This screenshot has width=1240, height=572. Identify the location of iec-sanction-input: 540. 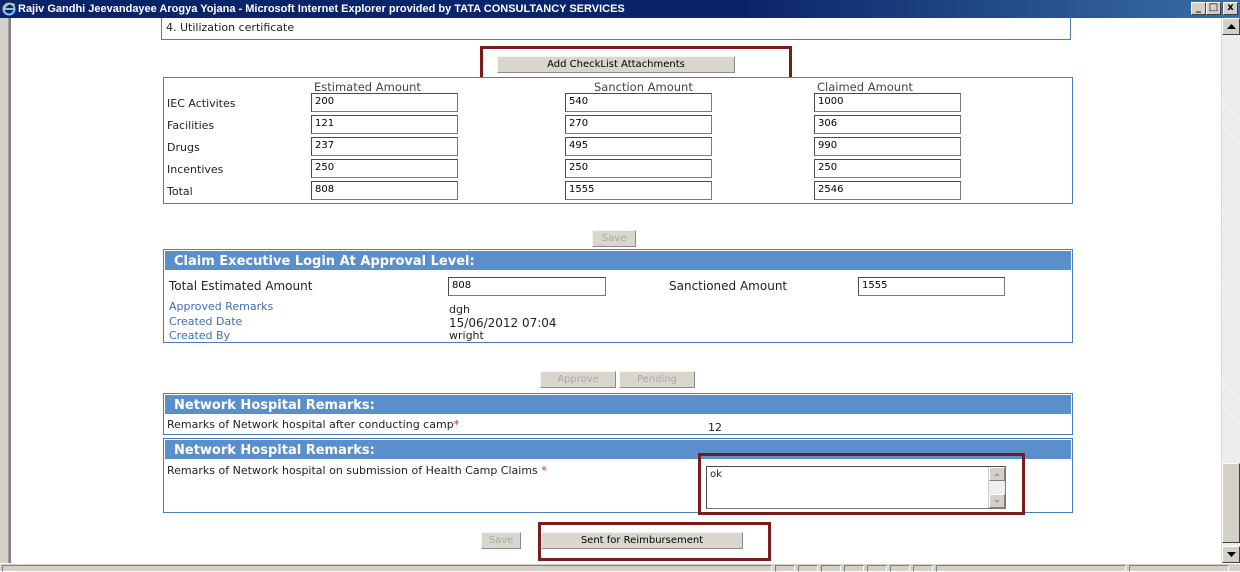
(638, 102).